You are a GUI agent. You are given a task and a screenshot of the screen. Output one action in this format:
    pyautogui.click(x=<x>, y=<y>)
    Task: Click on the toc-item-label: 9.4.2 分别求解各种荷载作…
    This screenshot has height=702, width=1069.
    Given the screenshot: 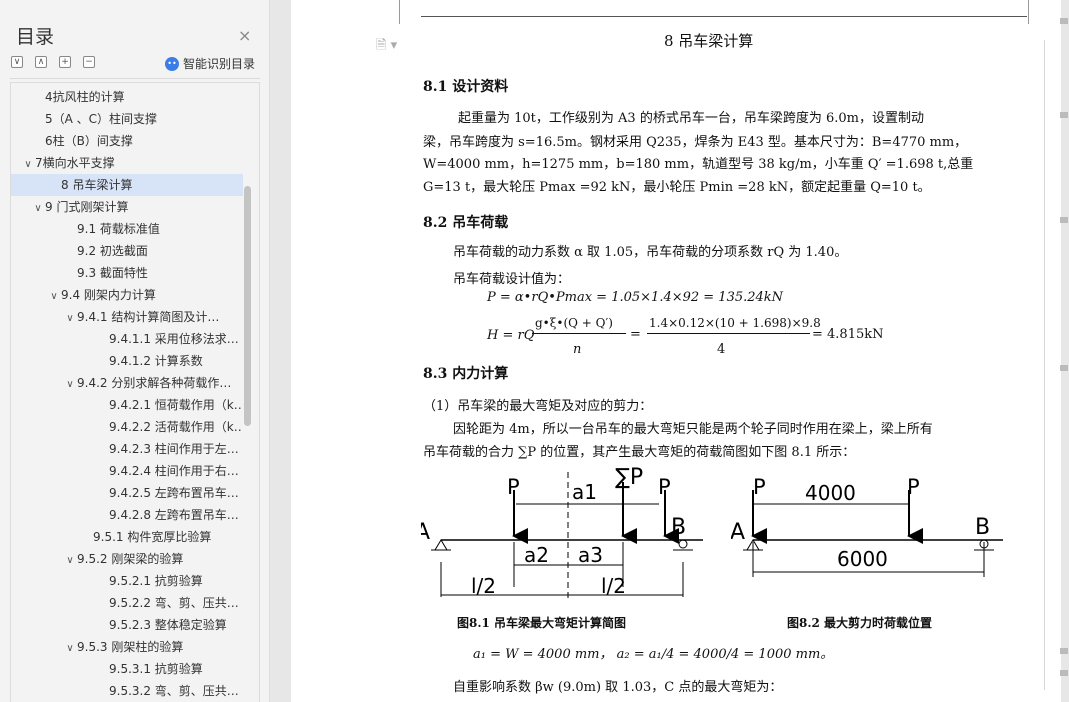 What is the action you would take?
    pyautogui.click(x=154, y=383)
    